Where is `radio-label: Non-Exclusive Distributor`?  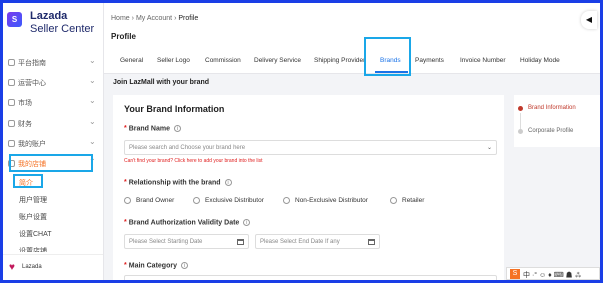 radio-label: Non-Exclusive Distributor is located at coordinates (331, 201).